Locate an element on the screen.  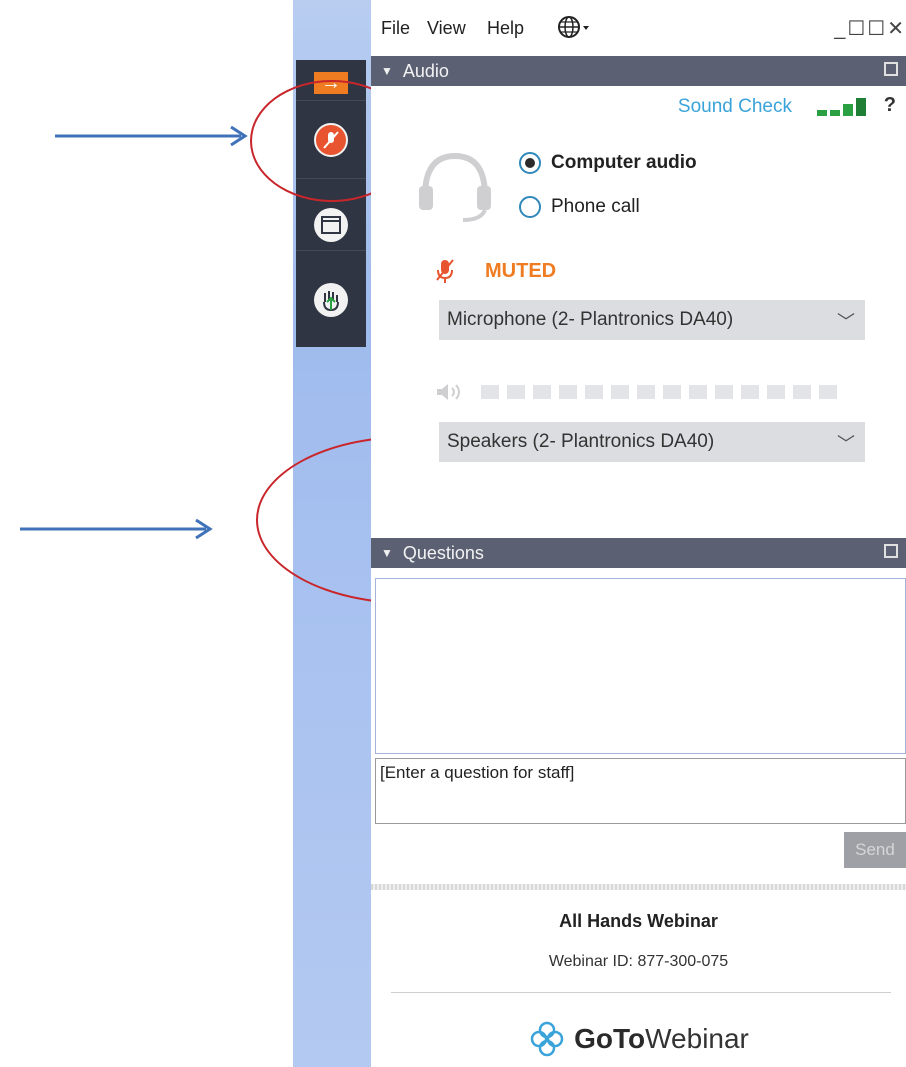
questions-header: ▼ Questions is located at coordinates (638, 553).